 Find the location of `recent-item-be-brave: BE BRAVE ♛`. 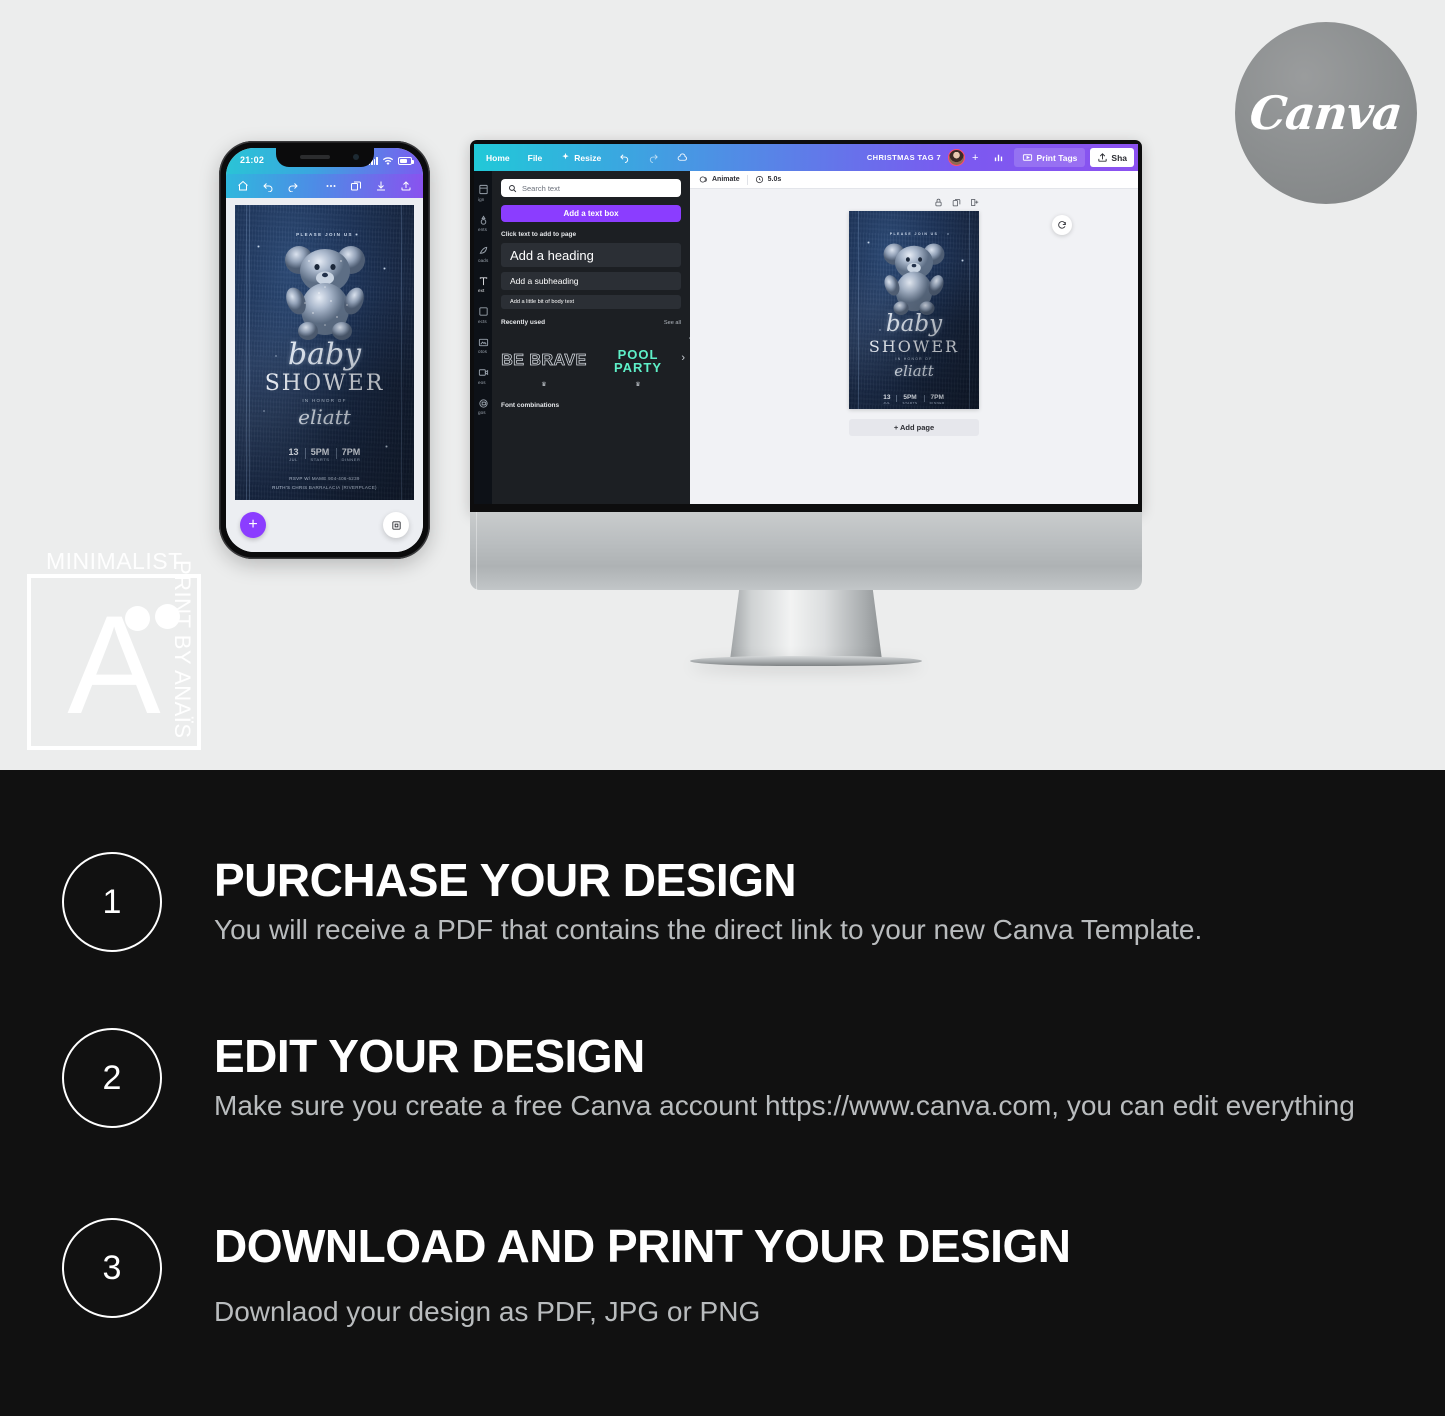

recent-item-be-brave: BE BRAVE ♛ is located at coordinates (544, 361).